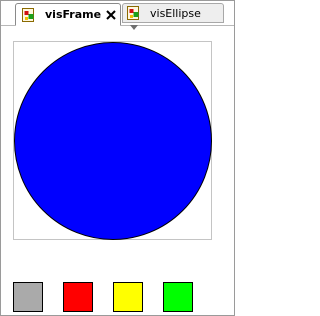 This screenshot has height=316, width=320. Describe the element at coordinates (128, 297) in the screenshot. I see `swatch-yellow` at that location.